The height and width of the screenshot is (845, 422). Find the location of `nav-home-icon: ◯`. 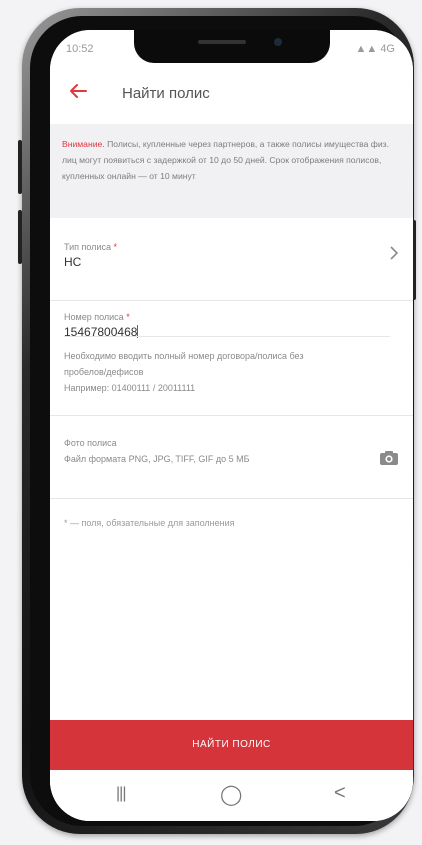

nav-home-icon: ◯ is located at coordinates (231, 794).